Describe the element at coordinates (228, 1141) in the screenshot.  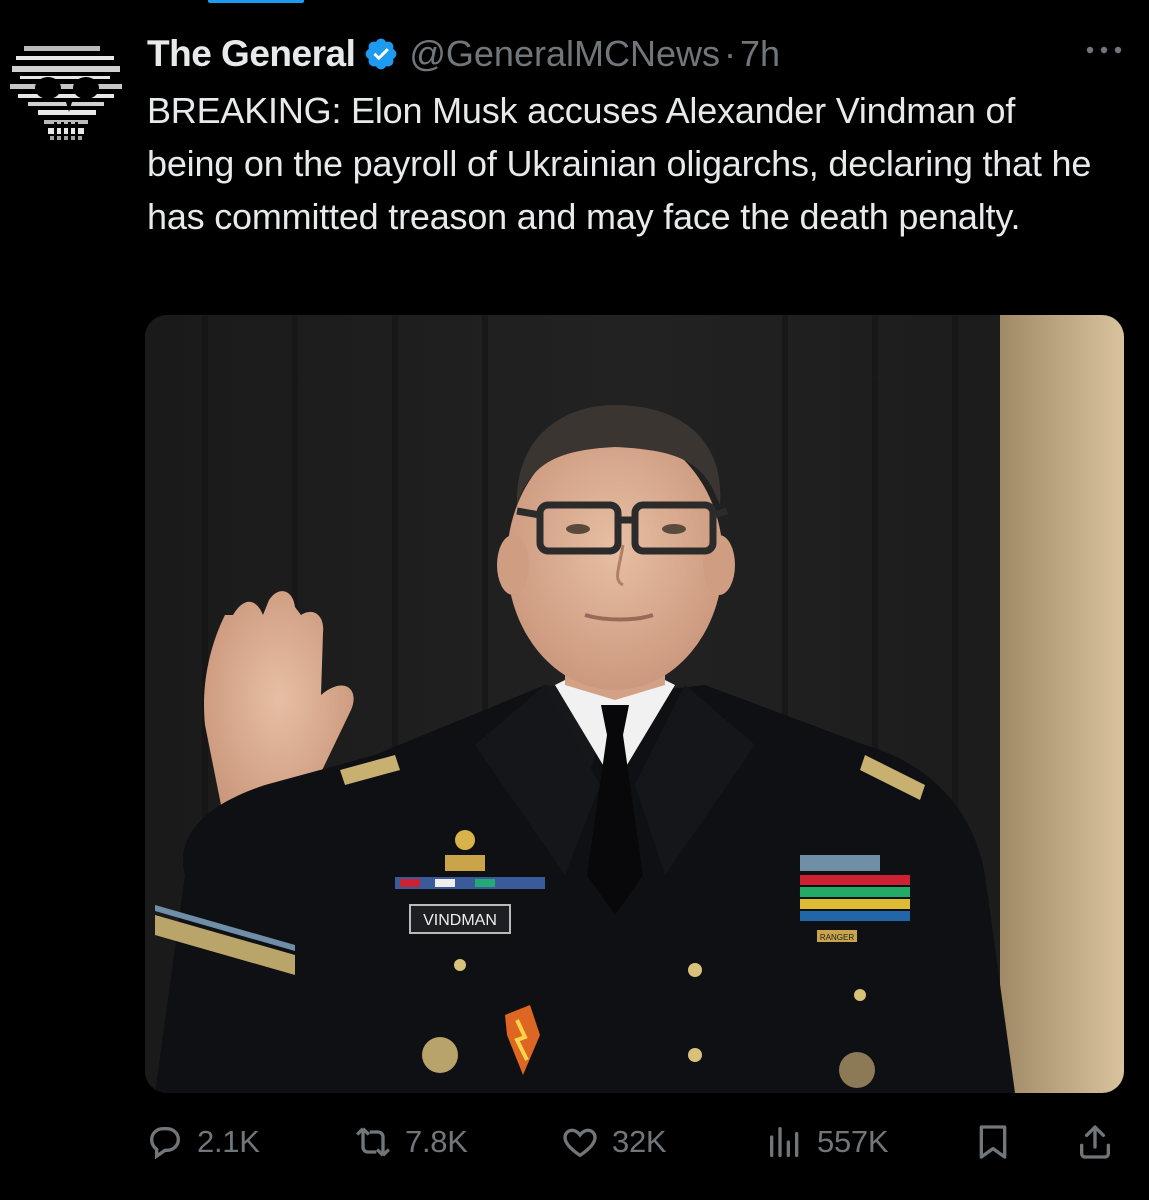
I see `reply-count: 2.1K` at that location.